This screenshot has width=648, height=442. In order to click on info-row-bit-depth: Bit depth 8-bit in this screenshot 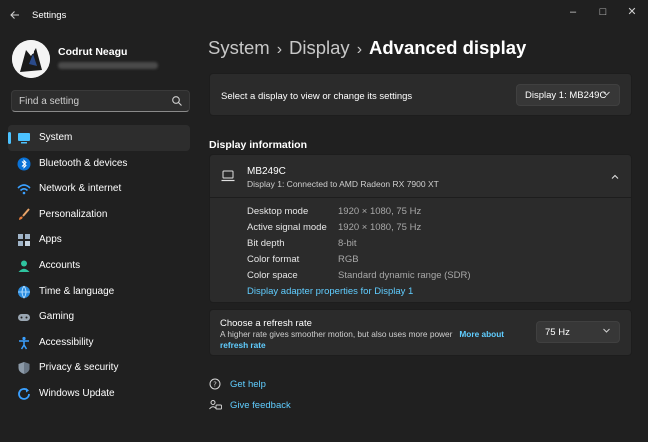, I will do `click(432, 244)`.